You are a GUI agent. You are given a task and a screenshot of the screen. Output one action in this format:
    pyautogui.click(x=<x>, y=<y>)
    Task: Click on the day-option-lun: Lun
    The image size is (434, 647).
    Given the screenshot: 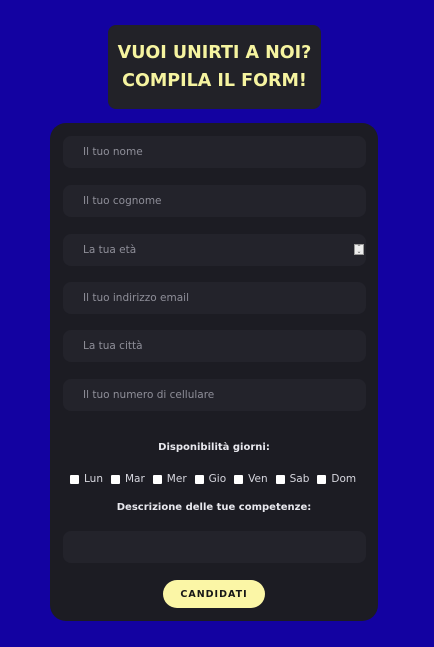 What is the action you would take?
    pyautogui.click(x=86, y=479)
    